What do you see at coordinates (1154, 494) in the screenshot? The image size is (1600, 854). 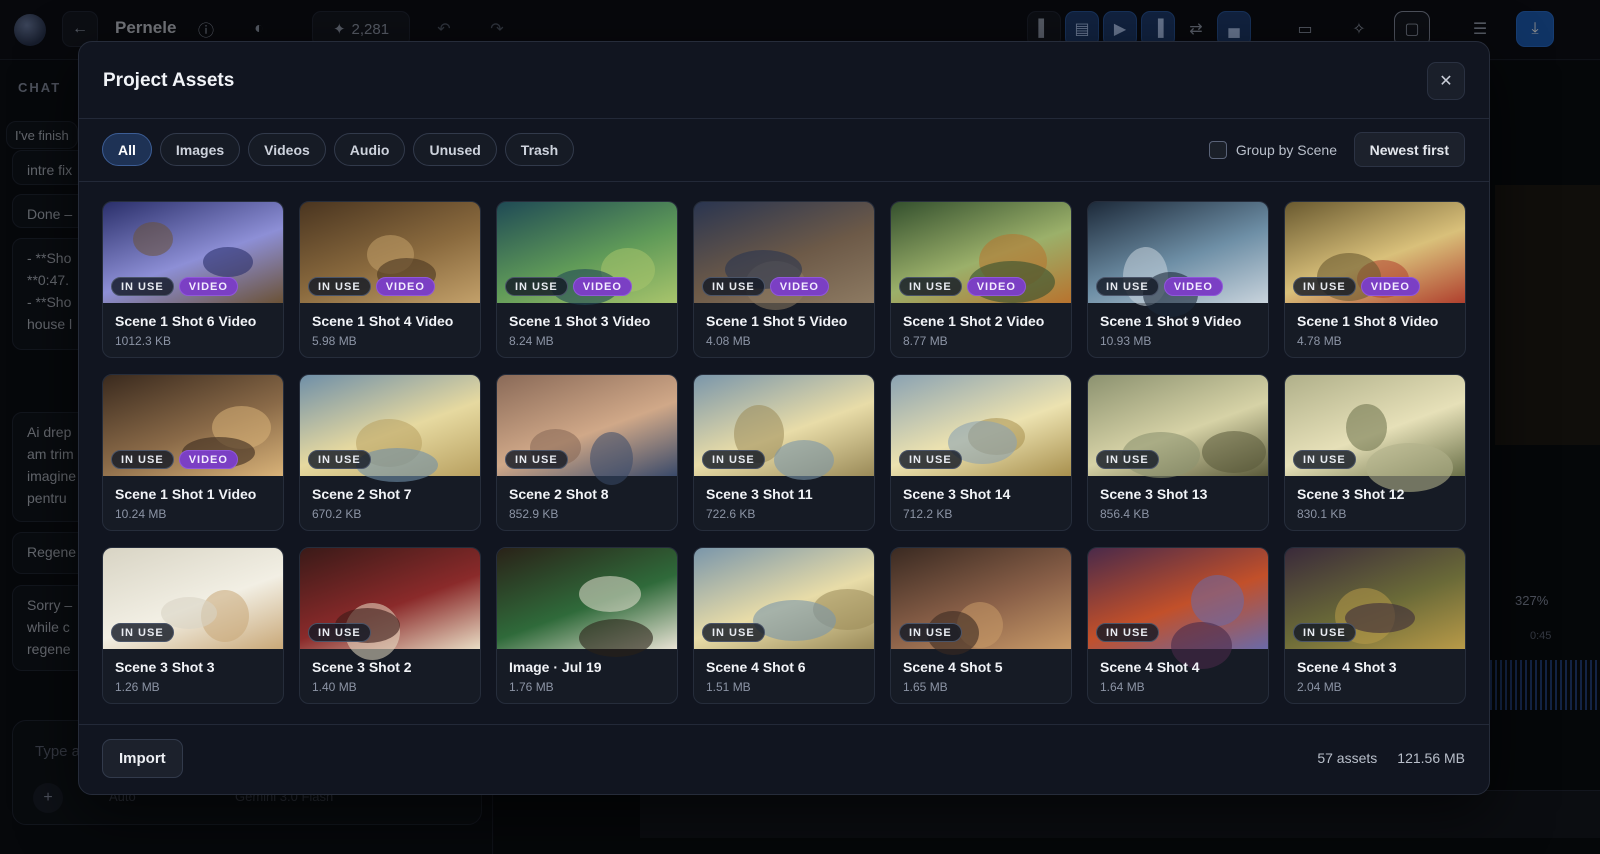 I see `asset-name: Scene 3 Shot 13` at bounding box center [1154, 494].